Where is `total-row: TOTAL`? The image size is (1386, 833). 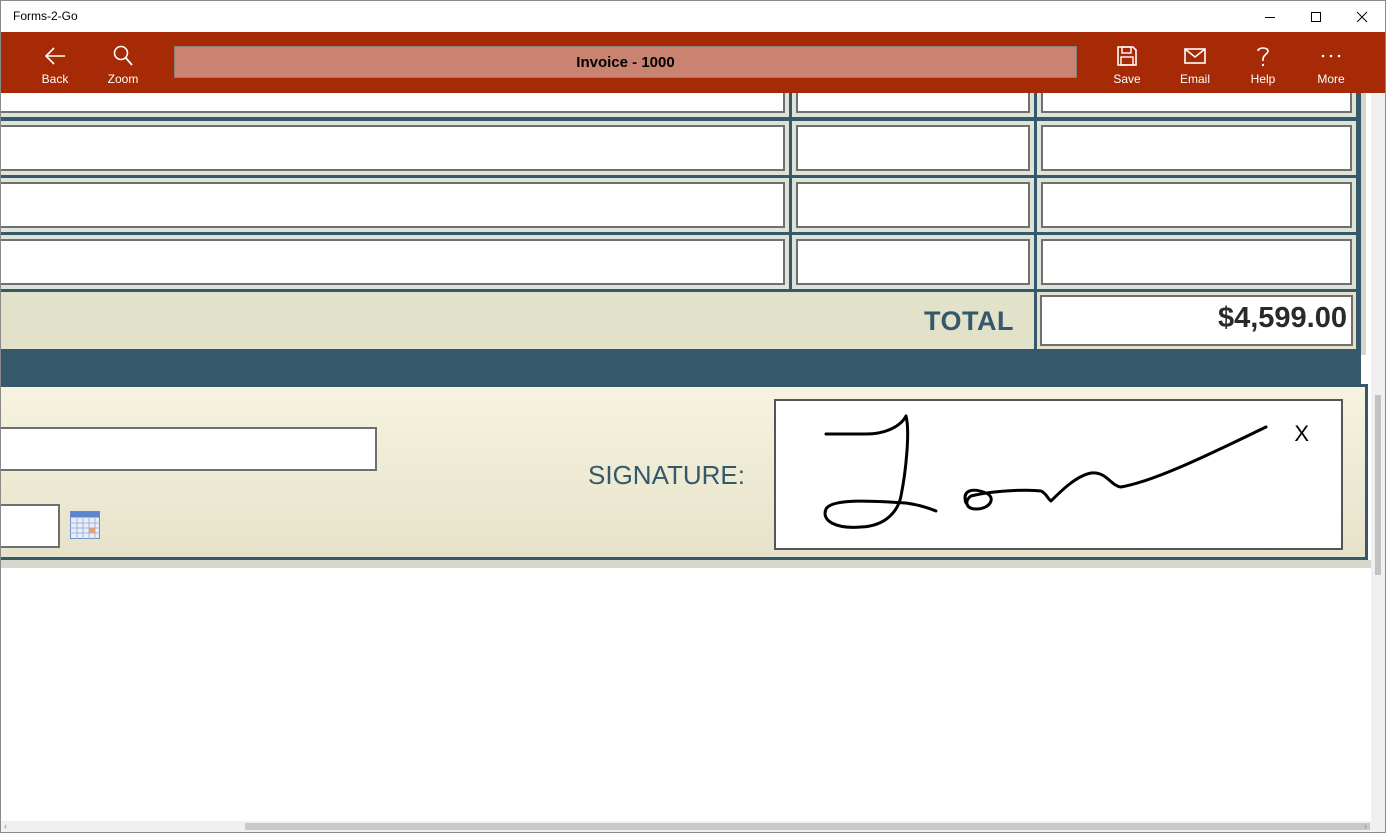
total-row: TOTAL is located at coordinates (517, 320).